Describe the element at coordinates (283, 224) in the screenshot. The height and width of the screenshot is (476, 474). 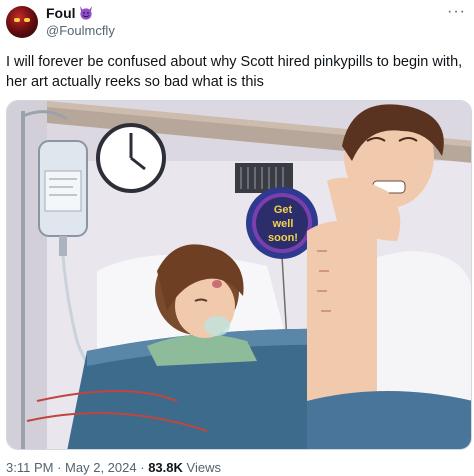
I see `balloon-line-2: well` at that location.